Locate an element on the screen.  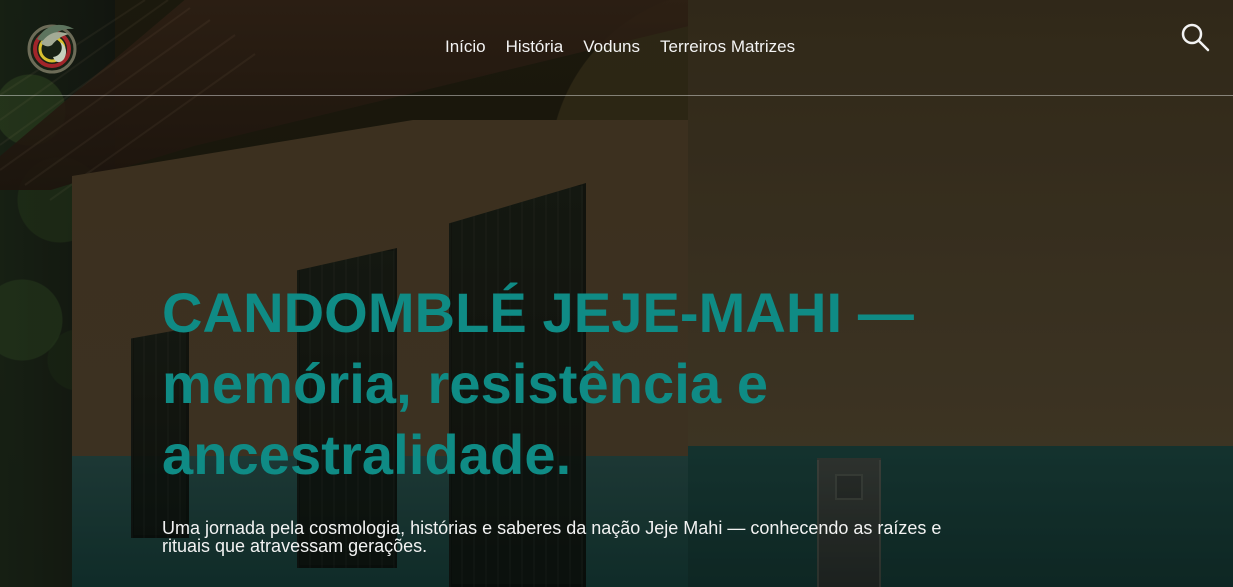
nav-item-inicio: Início is located at coordinates (465, 47).